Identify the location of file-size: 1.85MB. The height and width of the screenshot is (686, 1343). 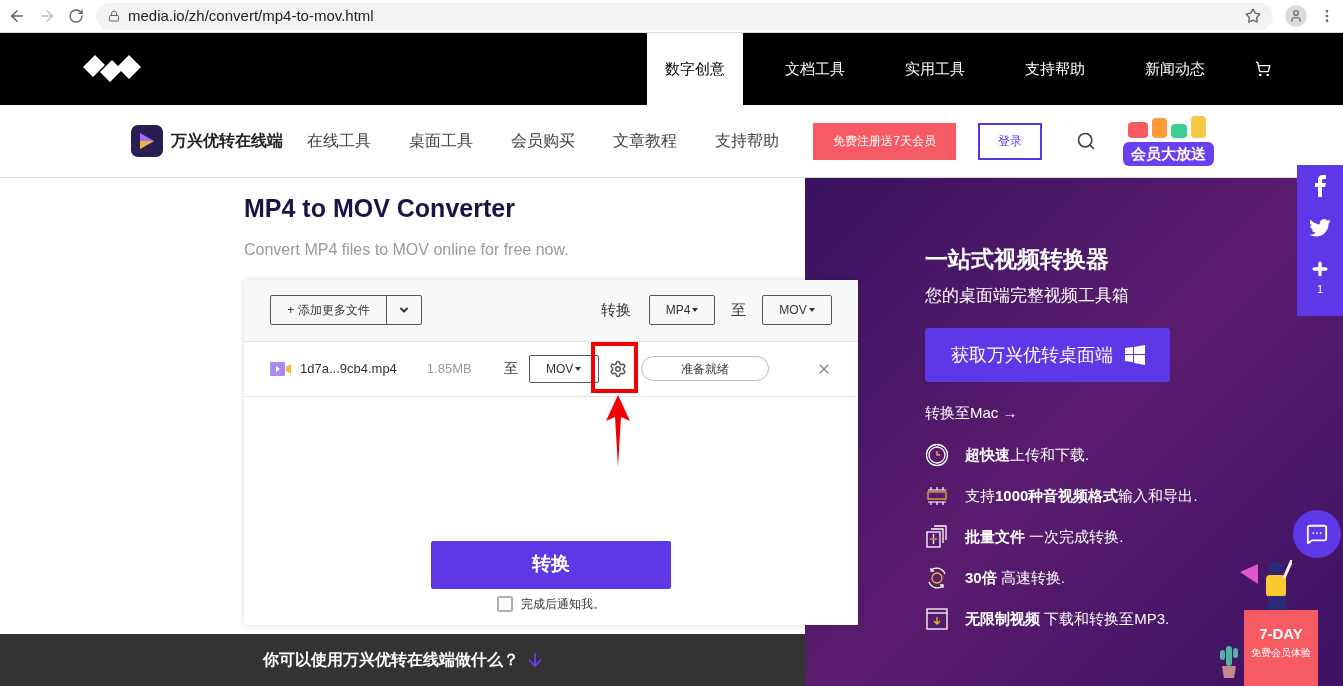
(449, 368).